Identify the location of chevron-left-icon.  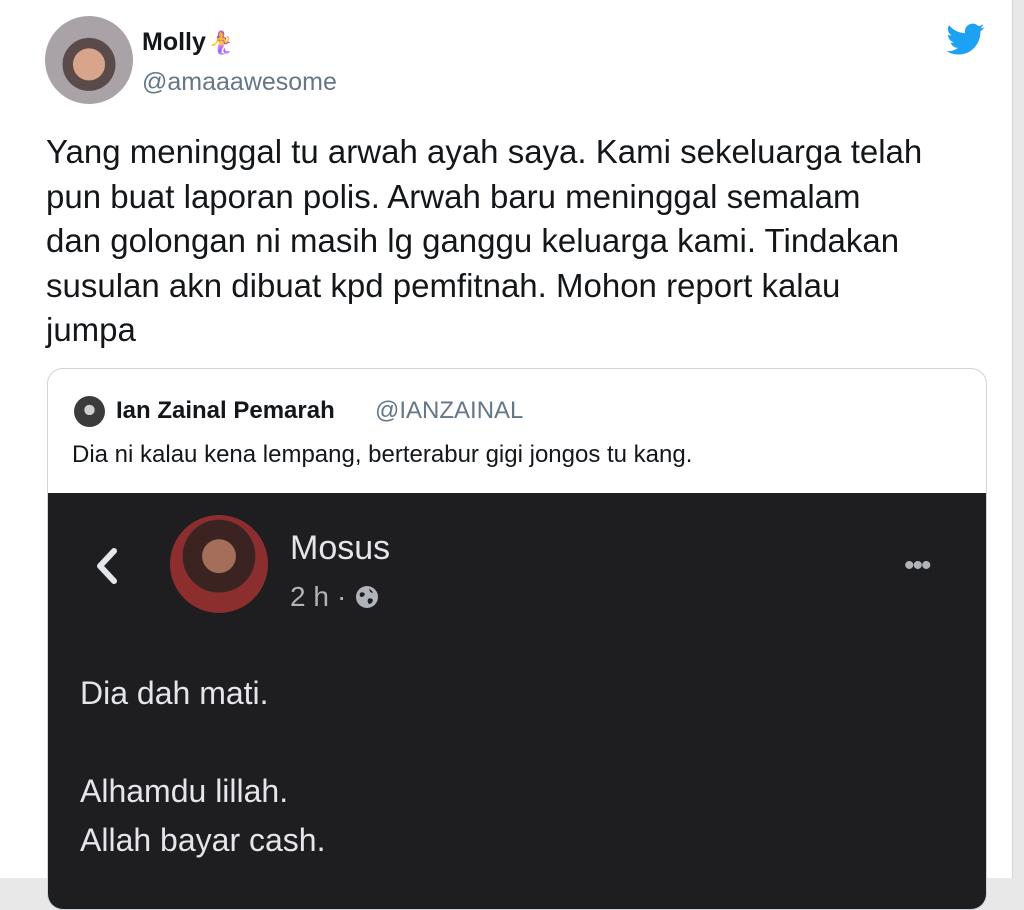
(107, 566).